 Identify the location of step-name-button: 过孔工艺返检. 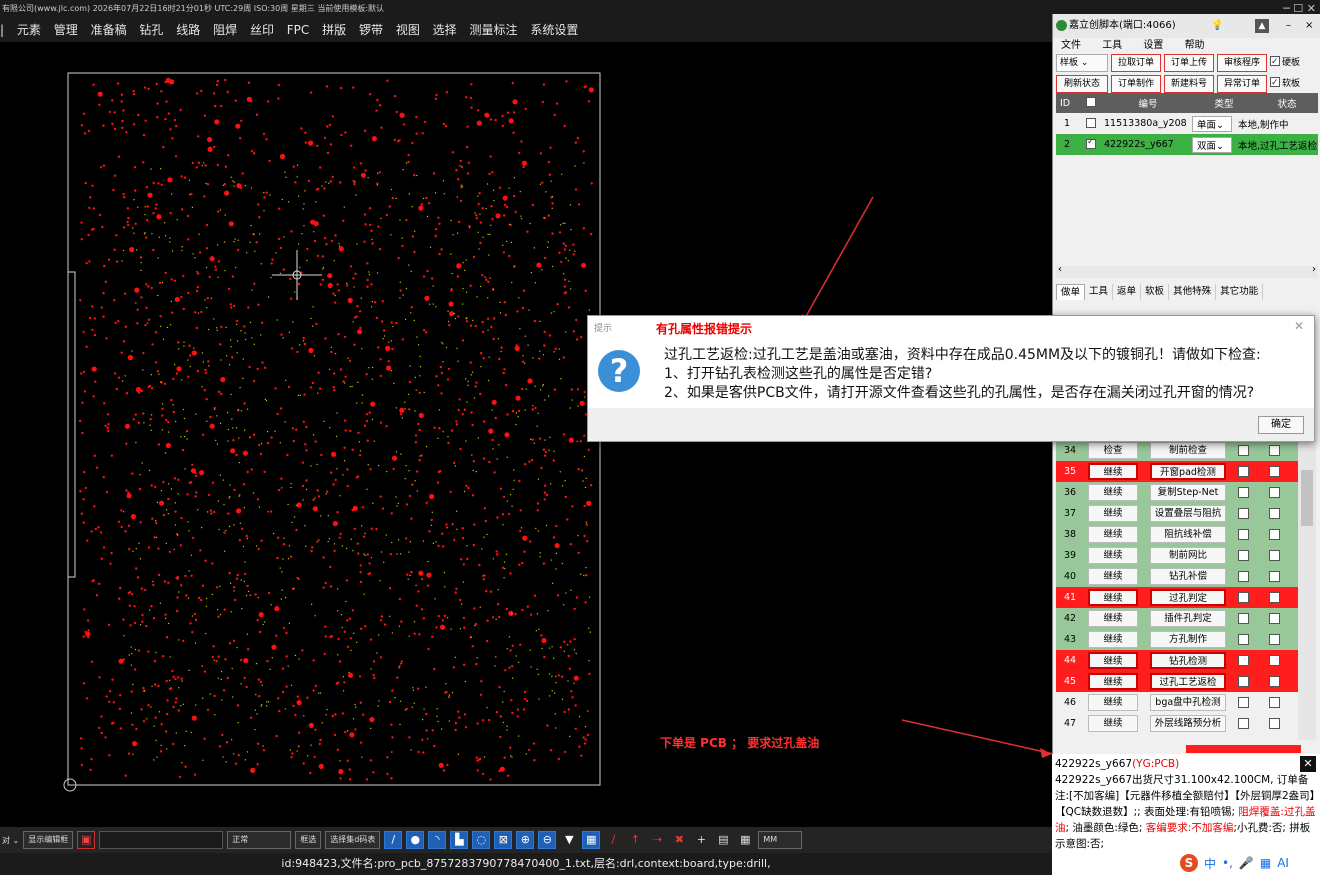
(1188, 681).